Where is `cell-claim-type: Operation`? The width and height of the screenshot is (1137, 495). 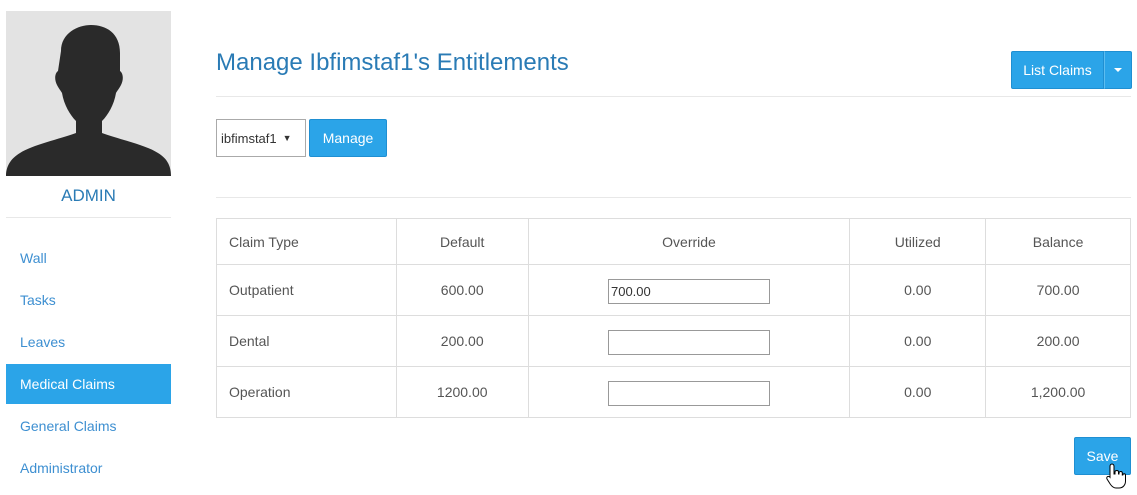
cell-claim-type: Operation is located at coordinates (306, 392).